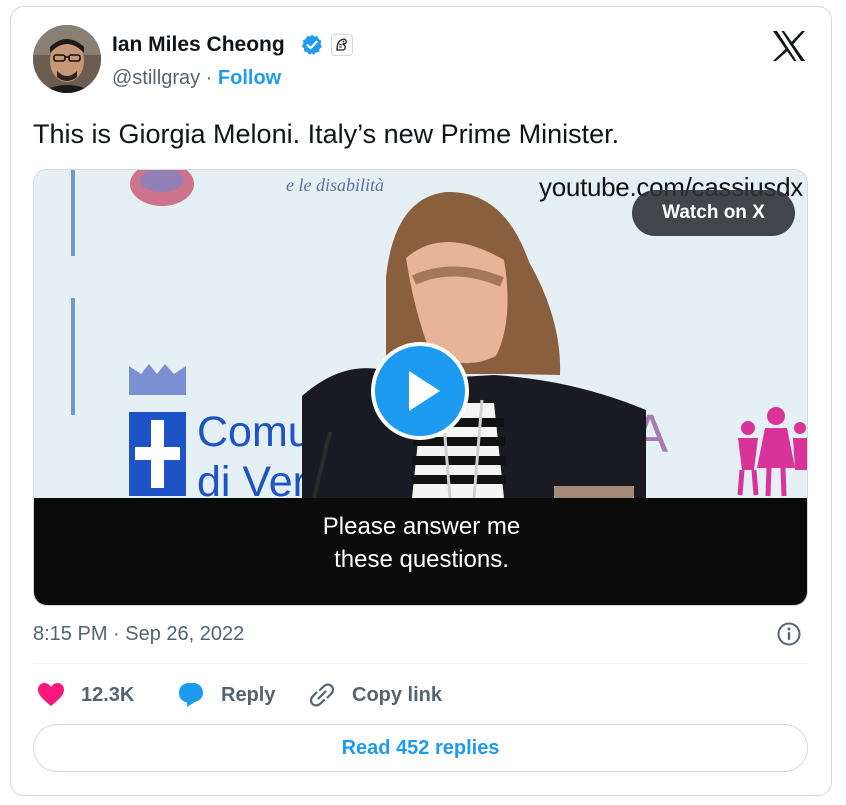 The image size is (846, 805). I want to click on link-icon, so click(322, 695).